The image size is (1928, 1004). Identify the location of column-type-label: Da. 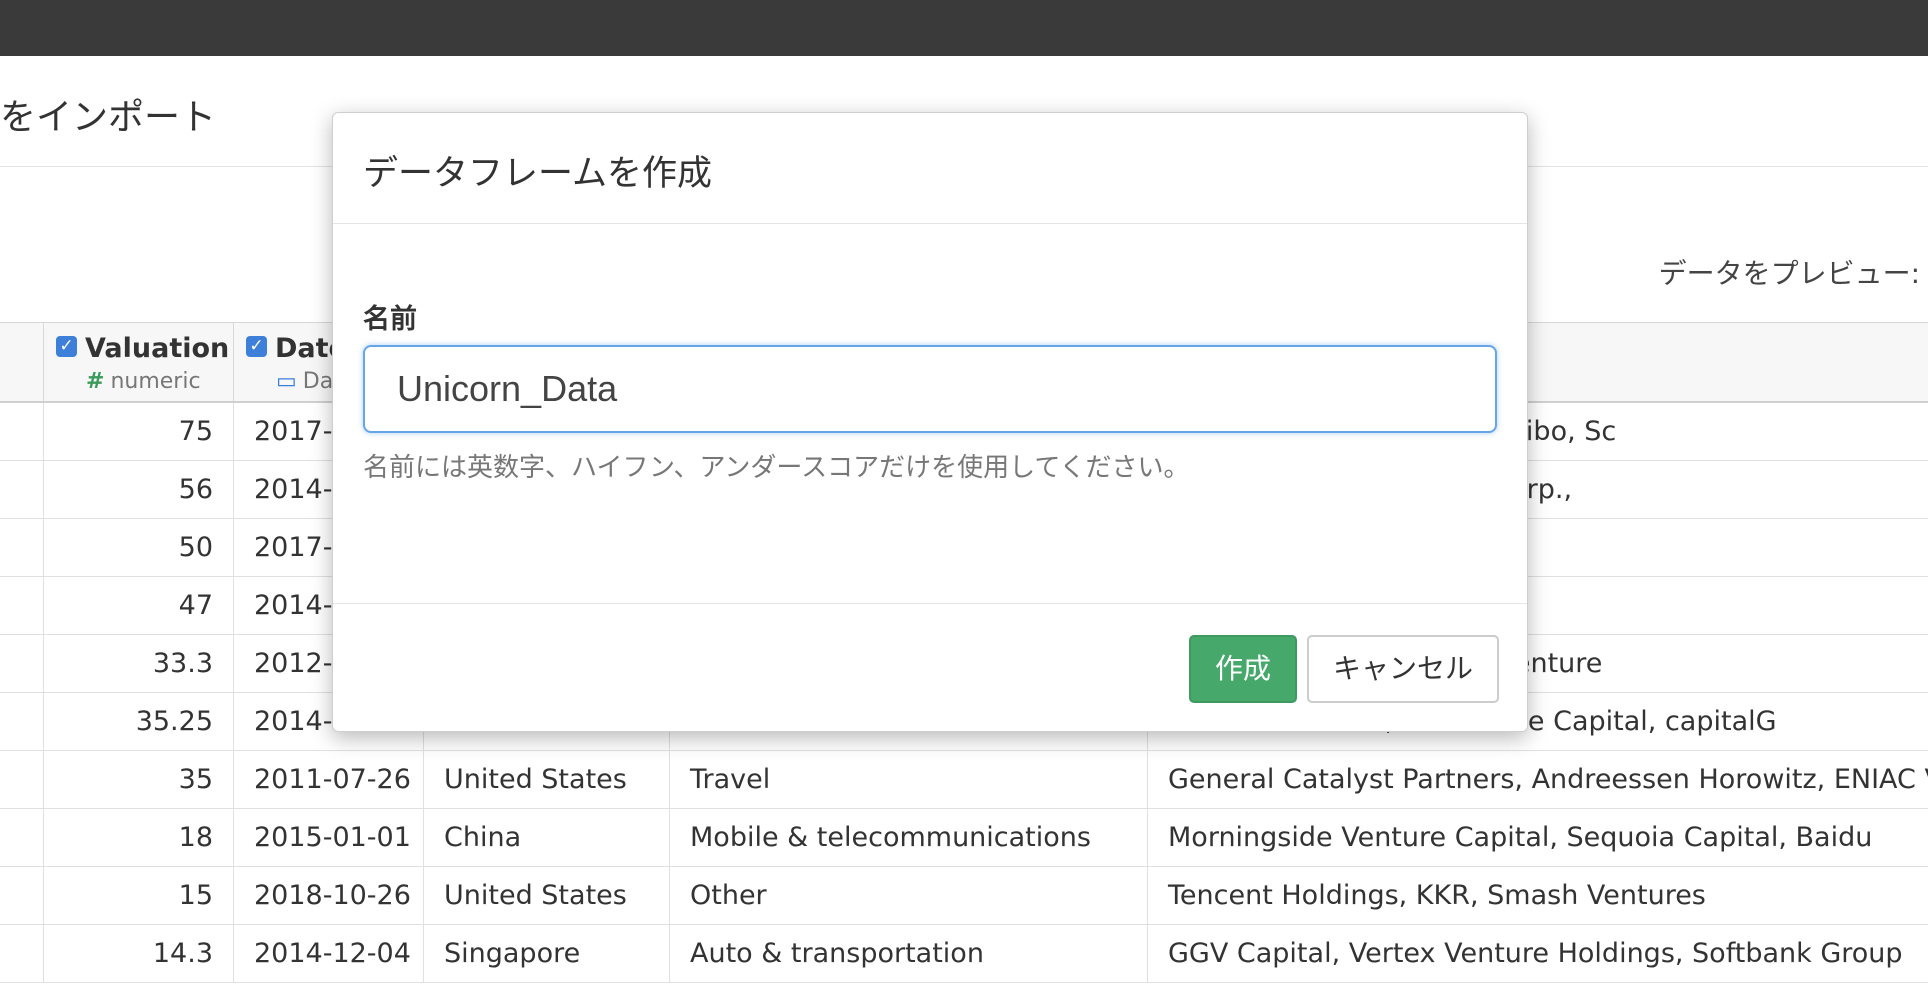
(318, 381).